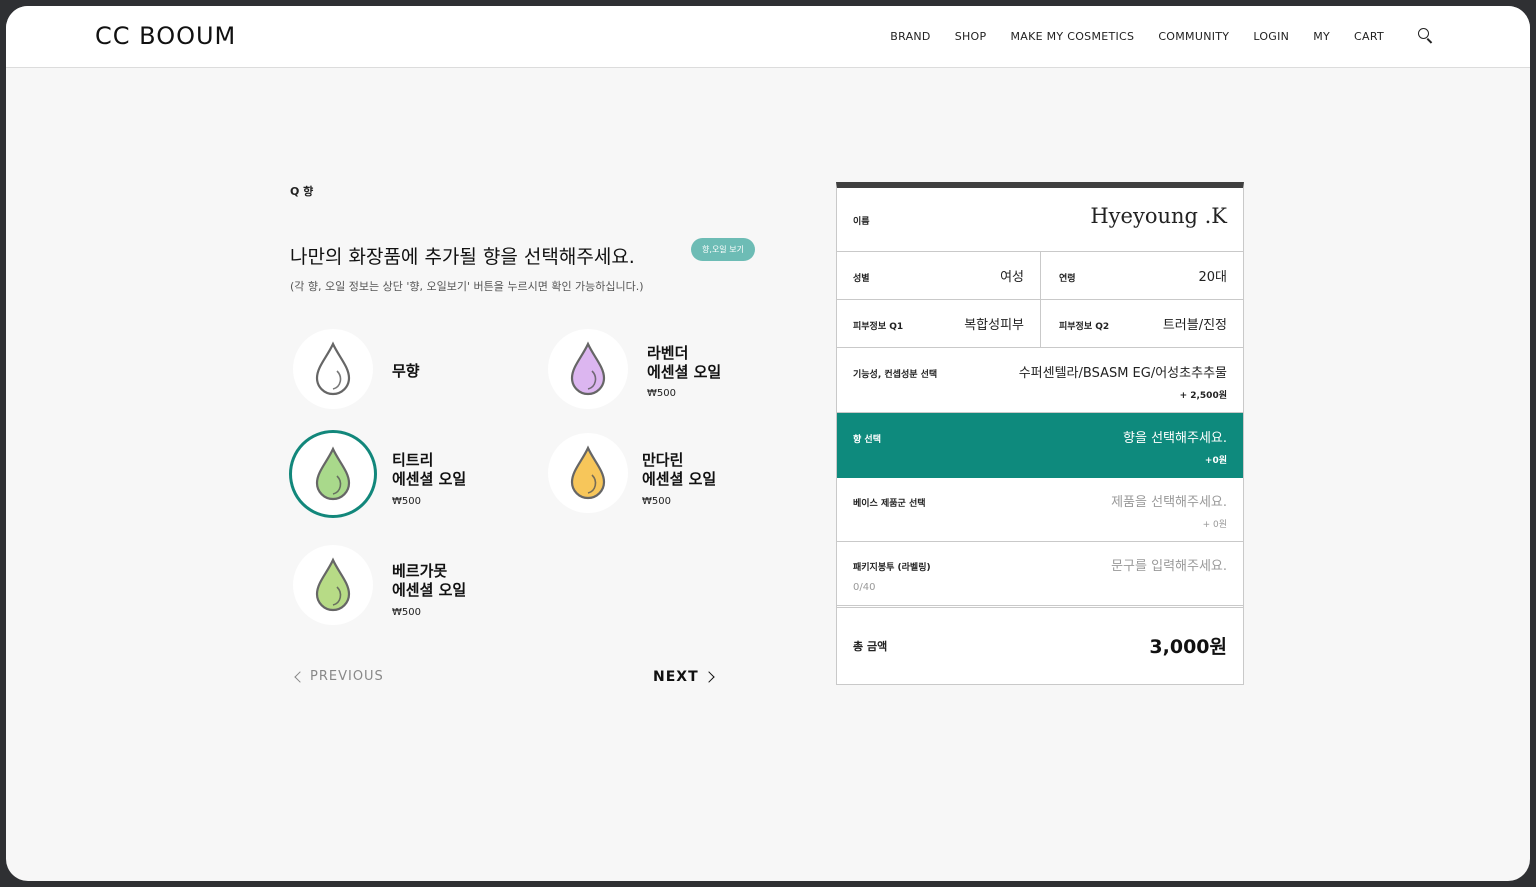  I want to click on option-name: 무향, so click(406, 371).